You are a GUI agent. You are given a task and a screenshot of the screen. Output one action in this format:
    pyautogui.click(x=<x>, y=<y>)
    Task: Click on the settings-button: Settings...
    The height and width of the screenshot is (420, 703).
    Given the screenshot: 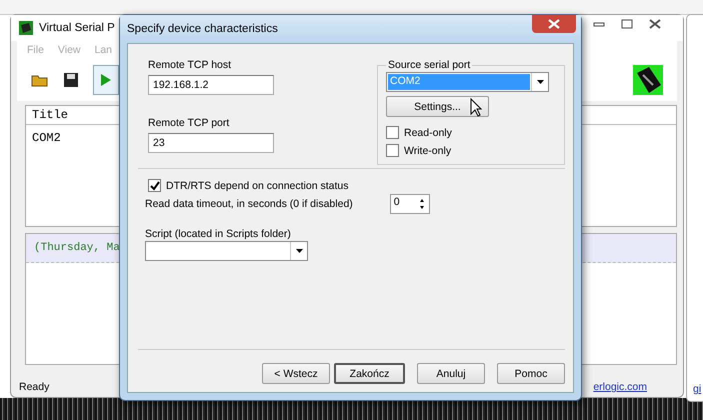 What is the action you would take?
    pyautogui.click(x=437, y=106)
    